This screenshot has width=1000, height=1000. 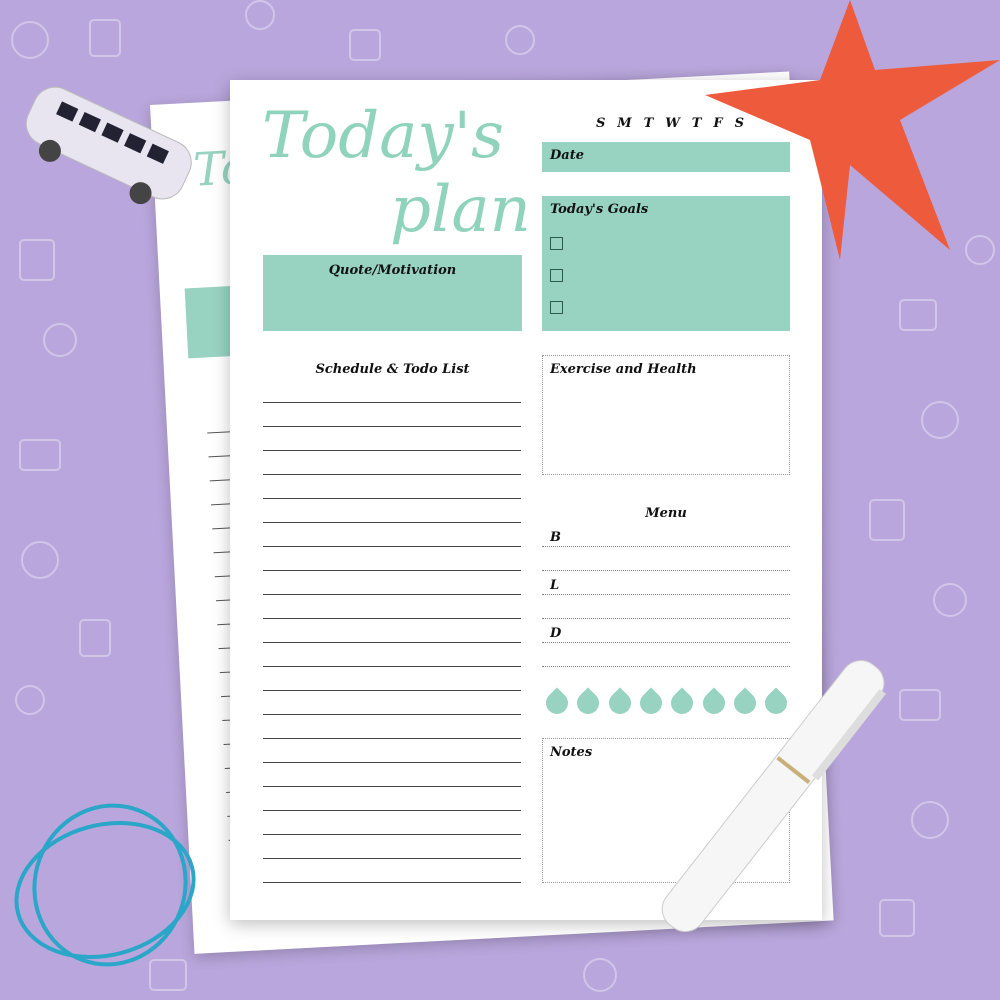 What do you see at coordinates (556, 633) in the screenshot?
I see `menu-dinner-label: D` at bounding box center [556, 633].